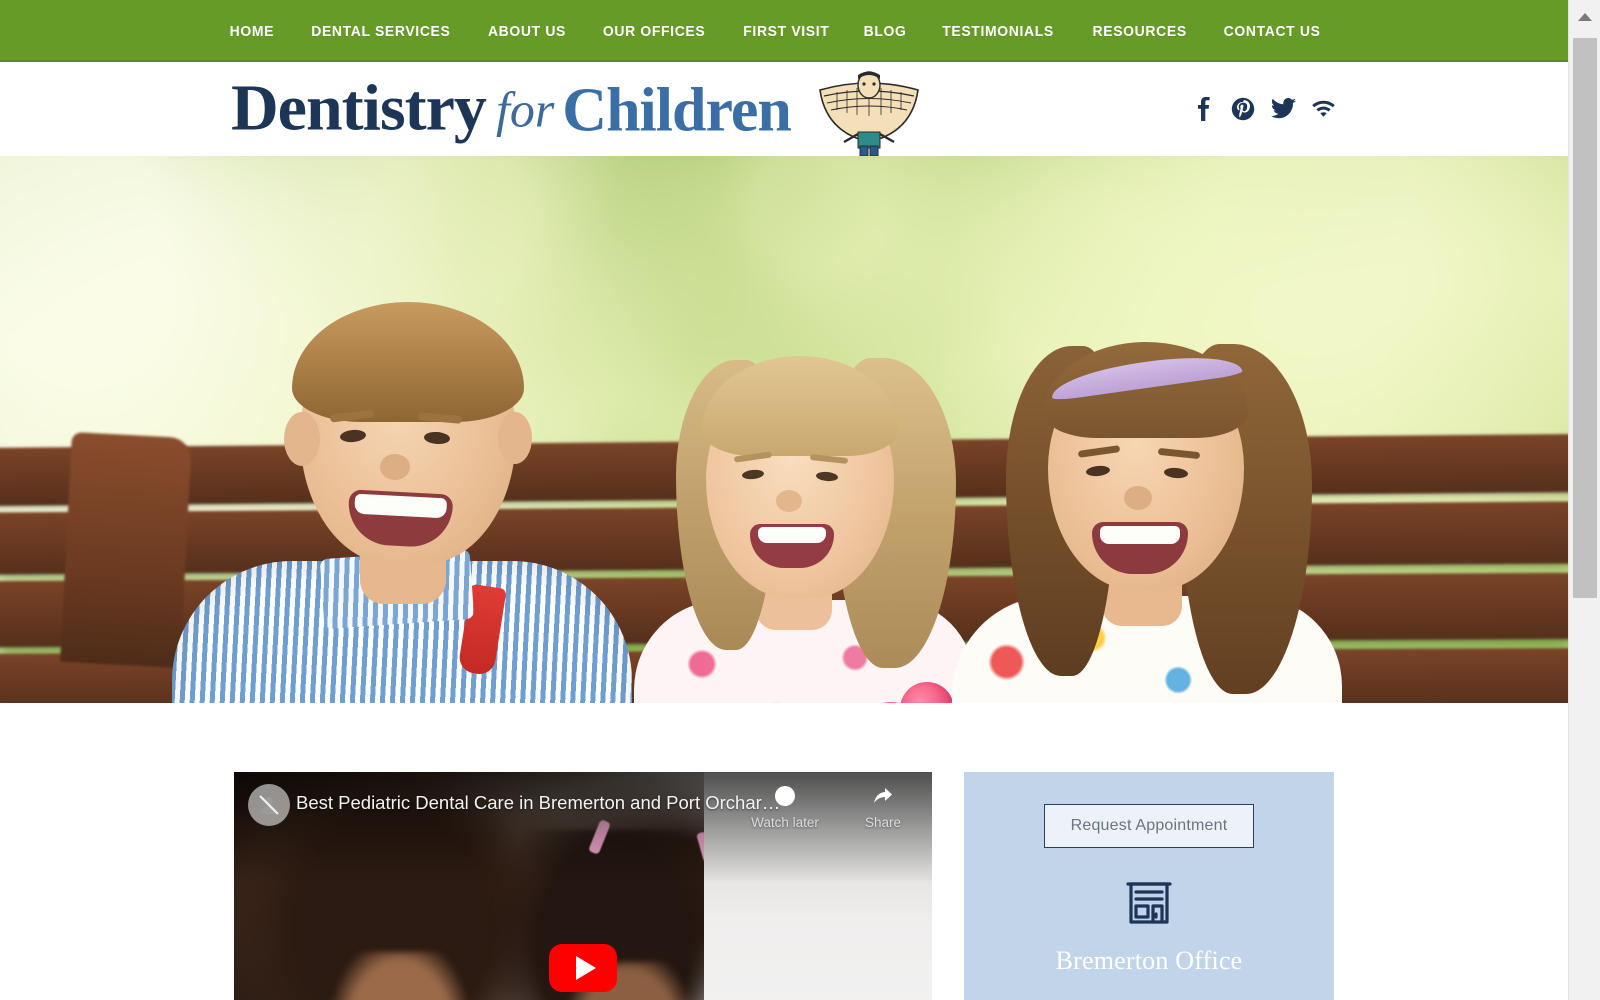  Describe the element at coordinates (402, 494) in the screenshot. I see `hero-child-boy` at that location.